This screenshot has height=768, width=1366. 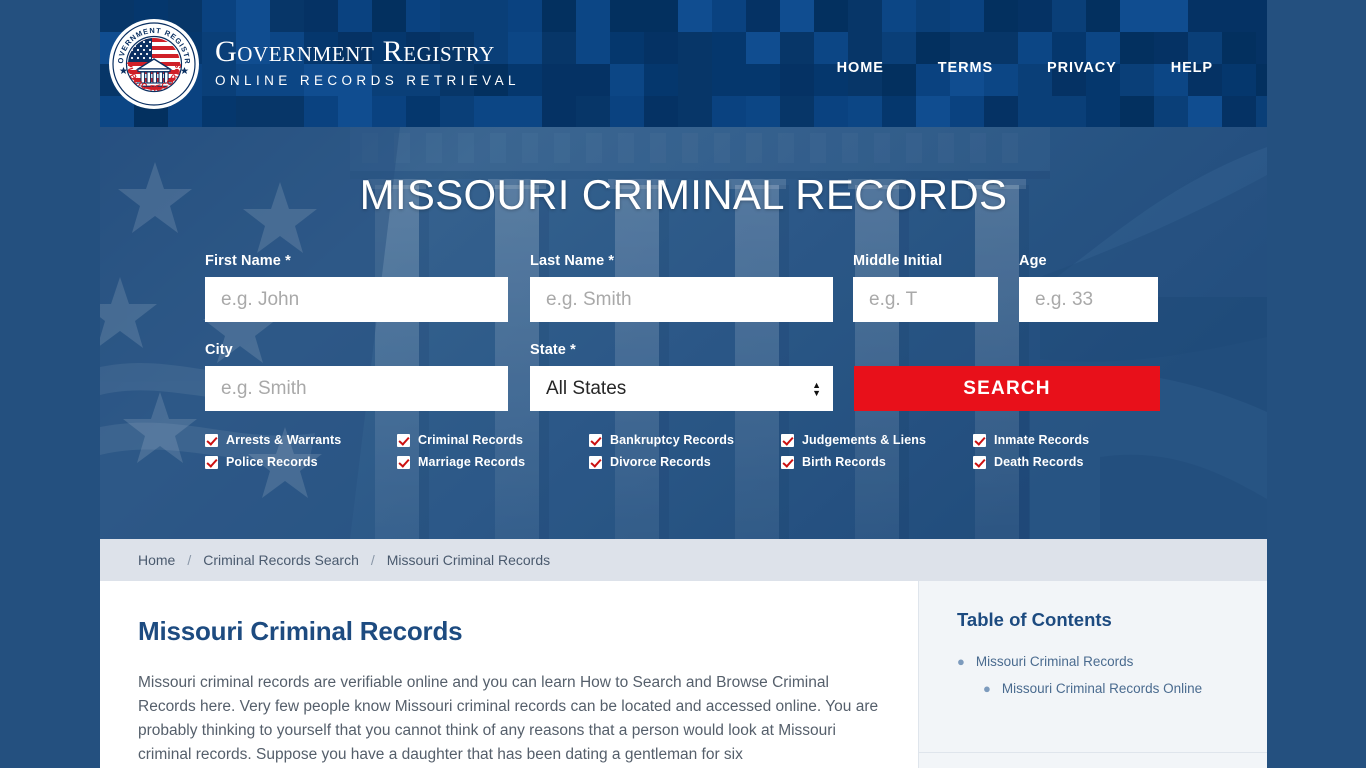 I want to click on age-label: Age, so click(x=1033, y=261).